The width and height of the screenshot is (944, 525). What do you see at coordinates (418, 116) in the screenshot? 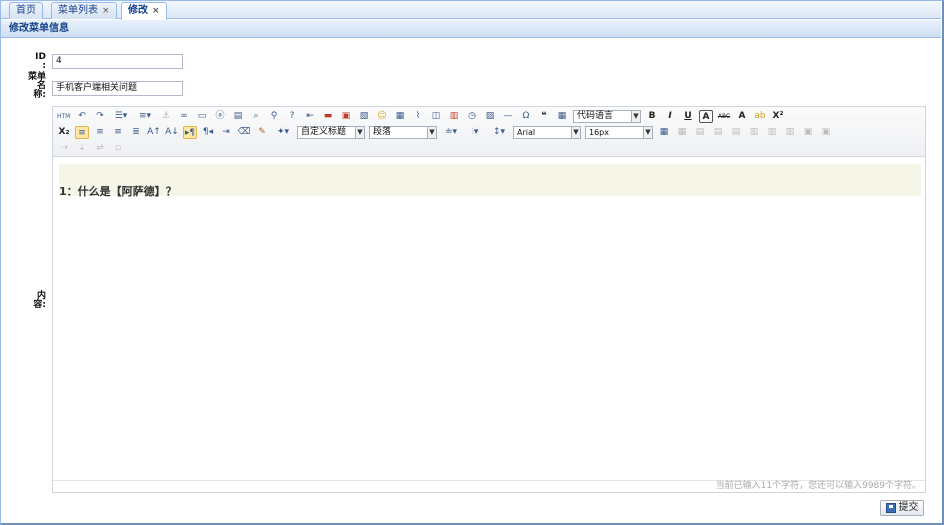
I see `attachment-icon: ⌇` at bounding box center [418, 116].